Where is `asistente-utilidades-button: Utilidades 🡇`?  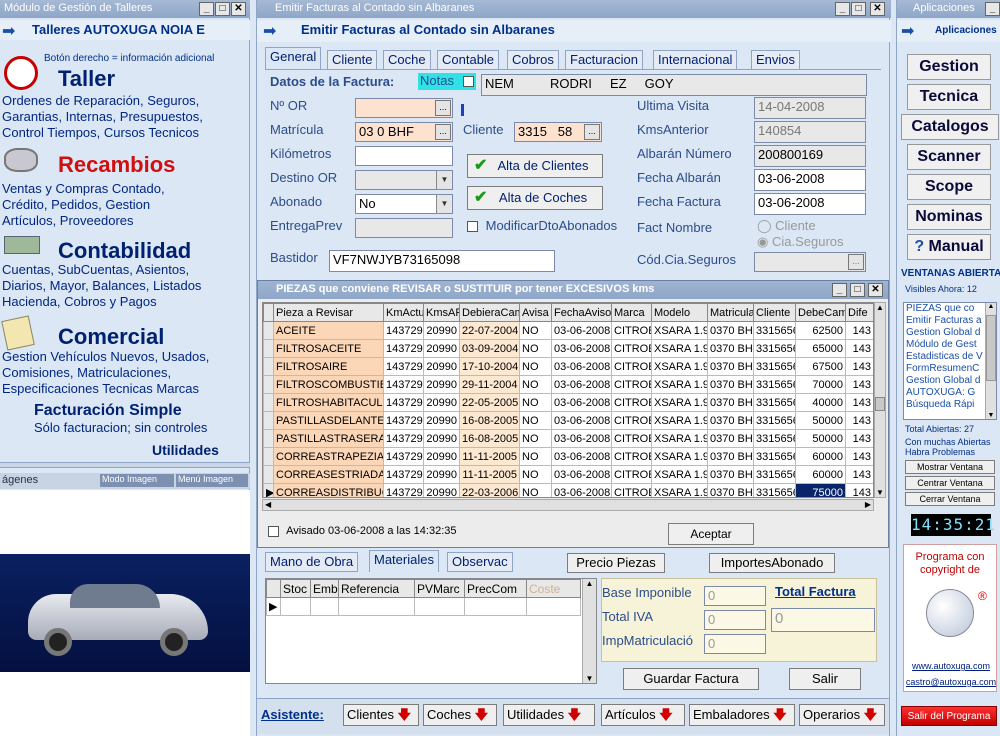 asistente-utilidades-button: Utilidades 🡇 is located at coordinates (549, 715).